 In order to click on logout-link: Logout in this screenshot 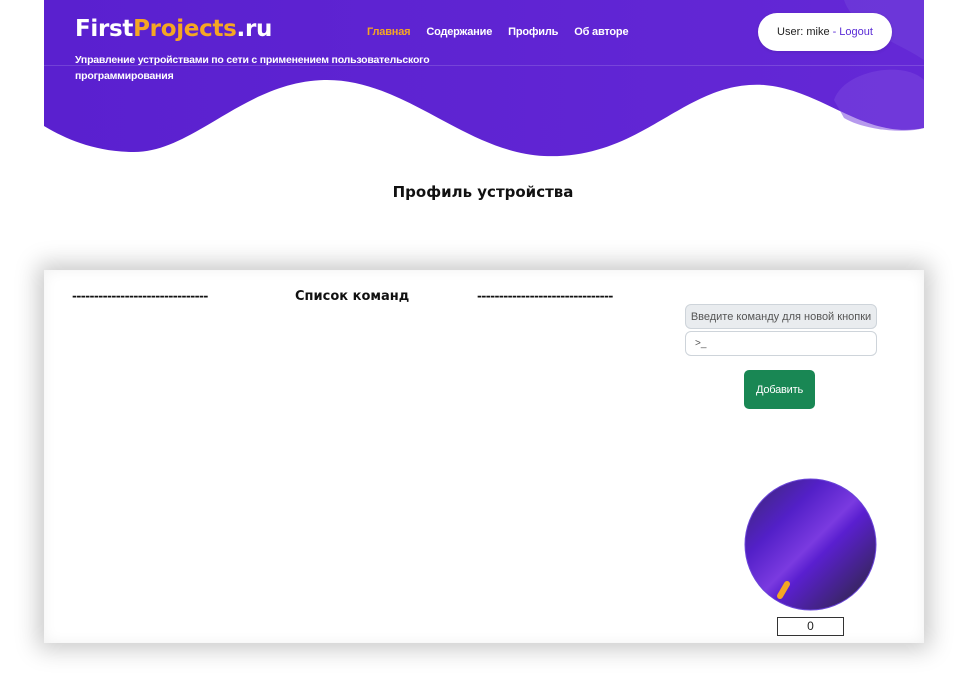, I will do `click(856, 32)`.